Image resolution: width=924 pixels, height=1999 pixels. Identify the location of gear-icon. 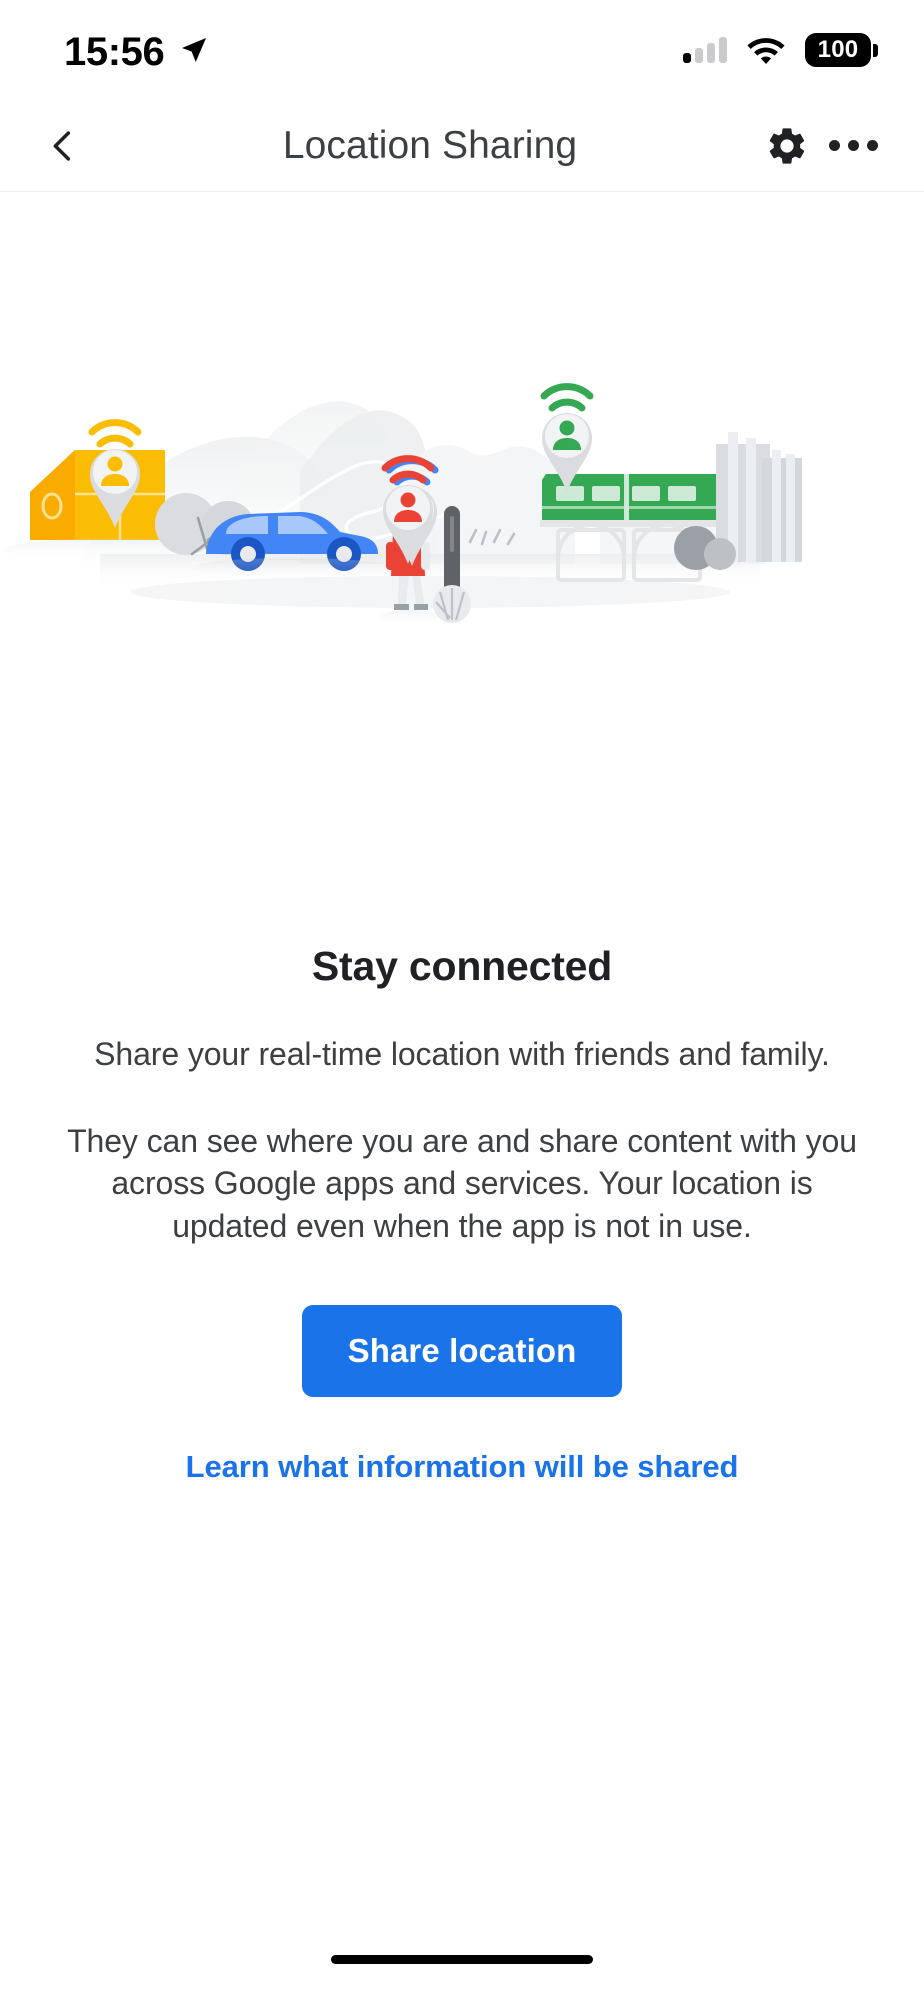
(787, 145).